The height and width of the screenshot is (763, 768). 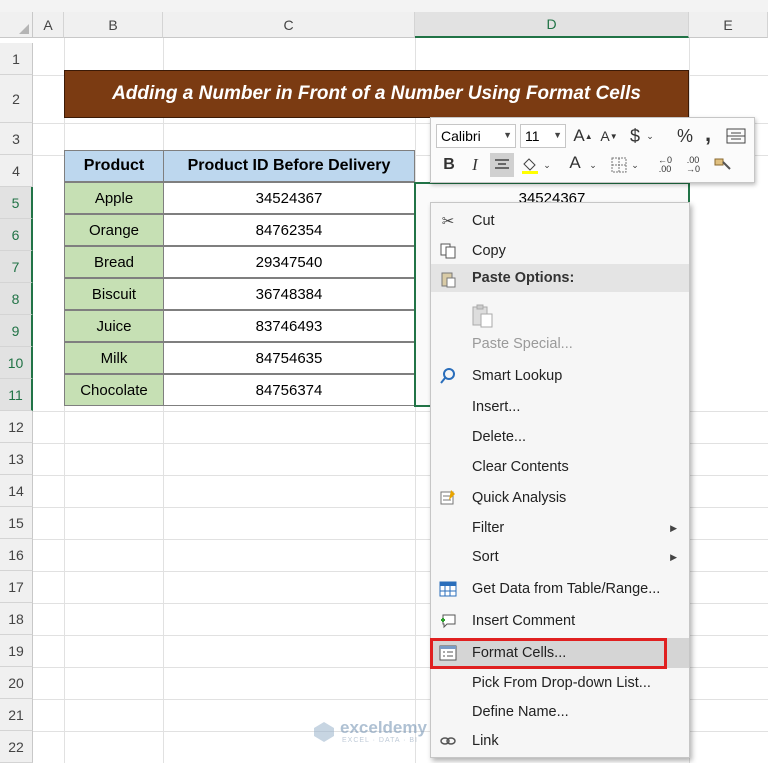 I want to click on table-cell-id: 84762354, so click(x=289, y=230).